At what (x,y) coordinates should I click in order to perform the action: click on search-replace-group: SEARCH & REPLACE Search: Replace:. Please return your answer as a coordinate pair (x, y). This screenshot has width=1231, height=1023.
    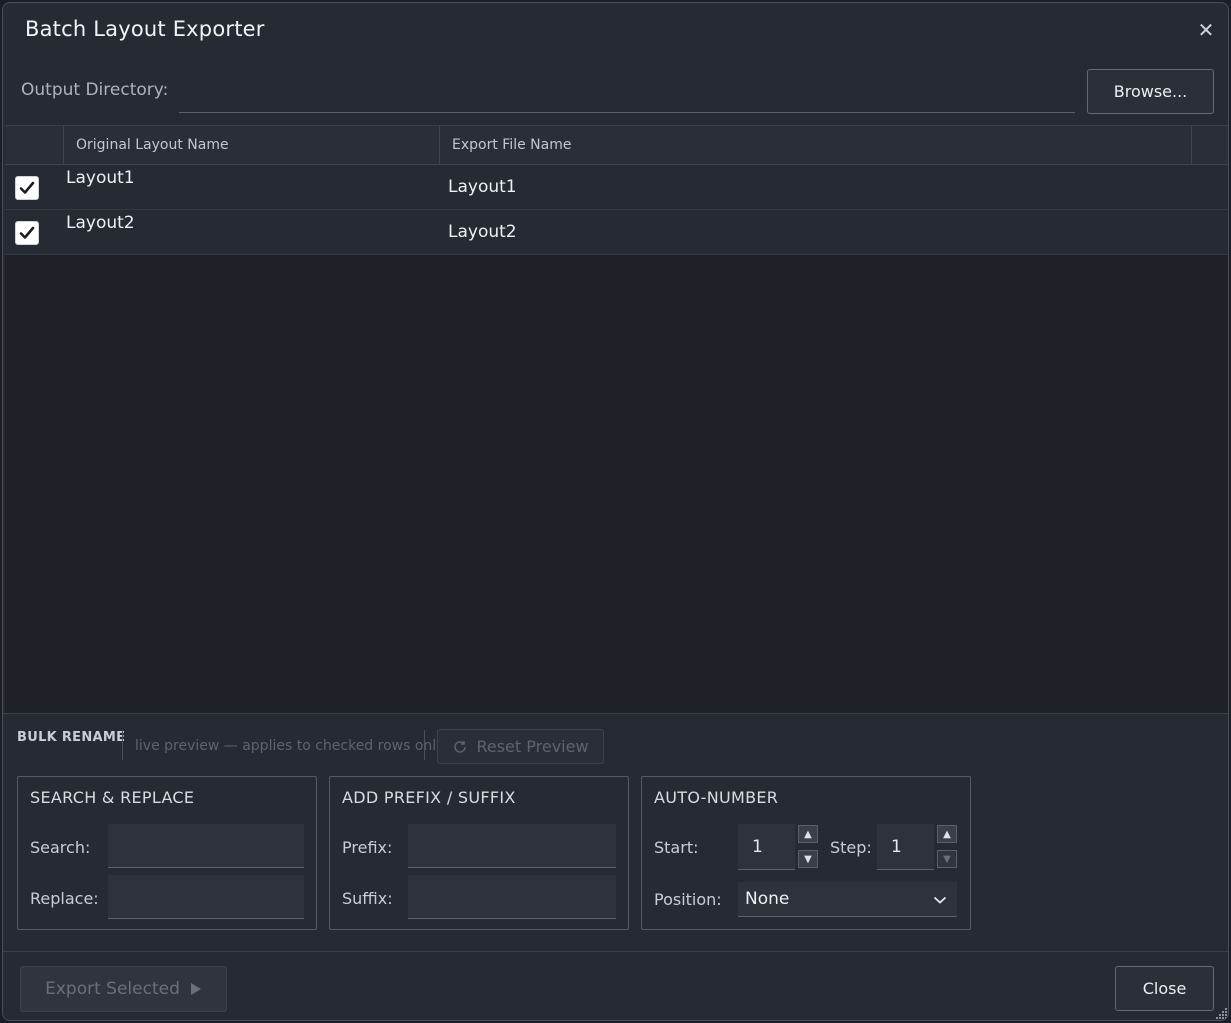
    Looking at the image, I should click on (167, 853).